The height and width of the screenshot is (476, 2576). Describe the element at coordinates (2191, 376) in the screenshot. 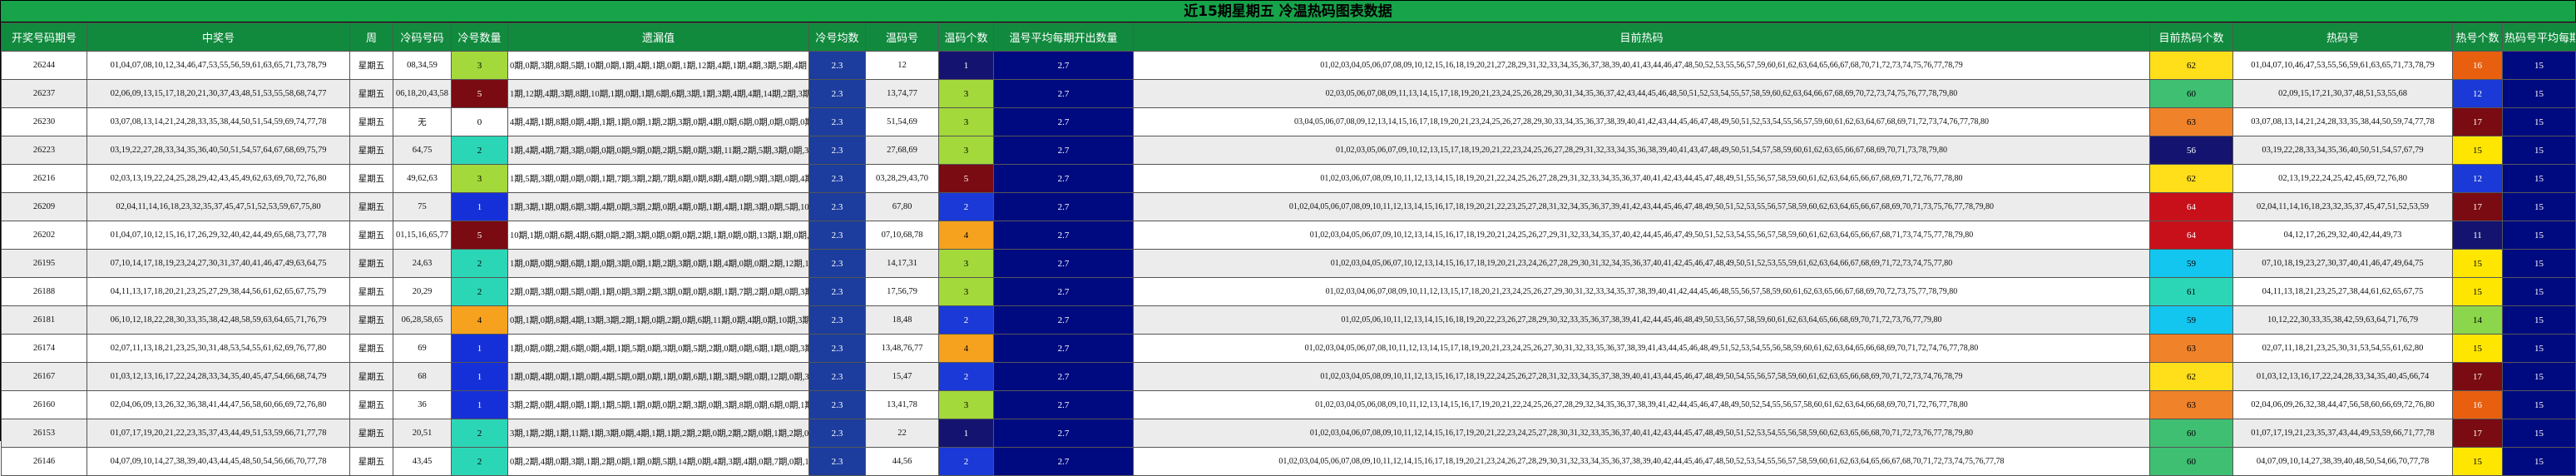

I see `hot-count-cell: 62` at that location.